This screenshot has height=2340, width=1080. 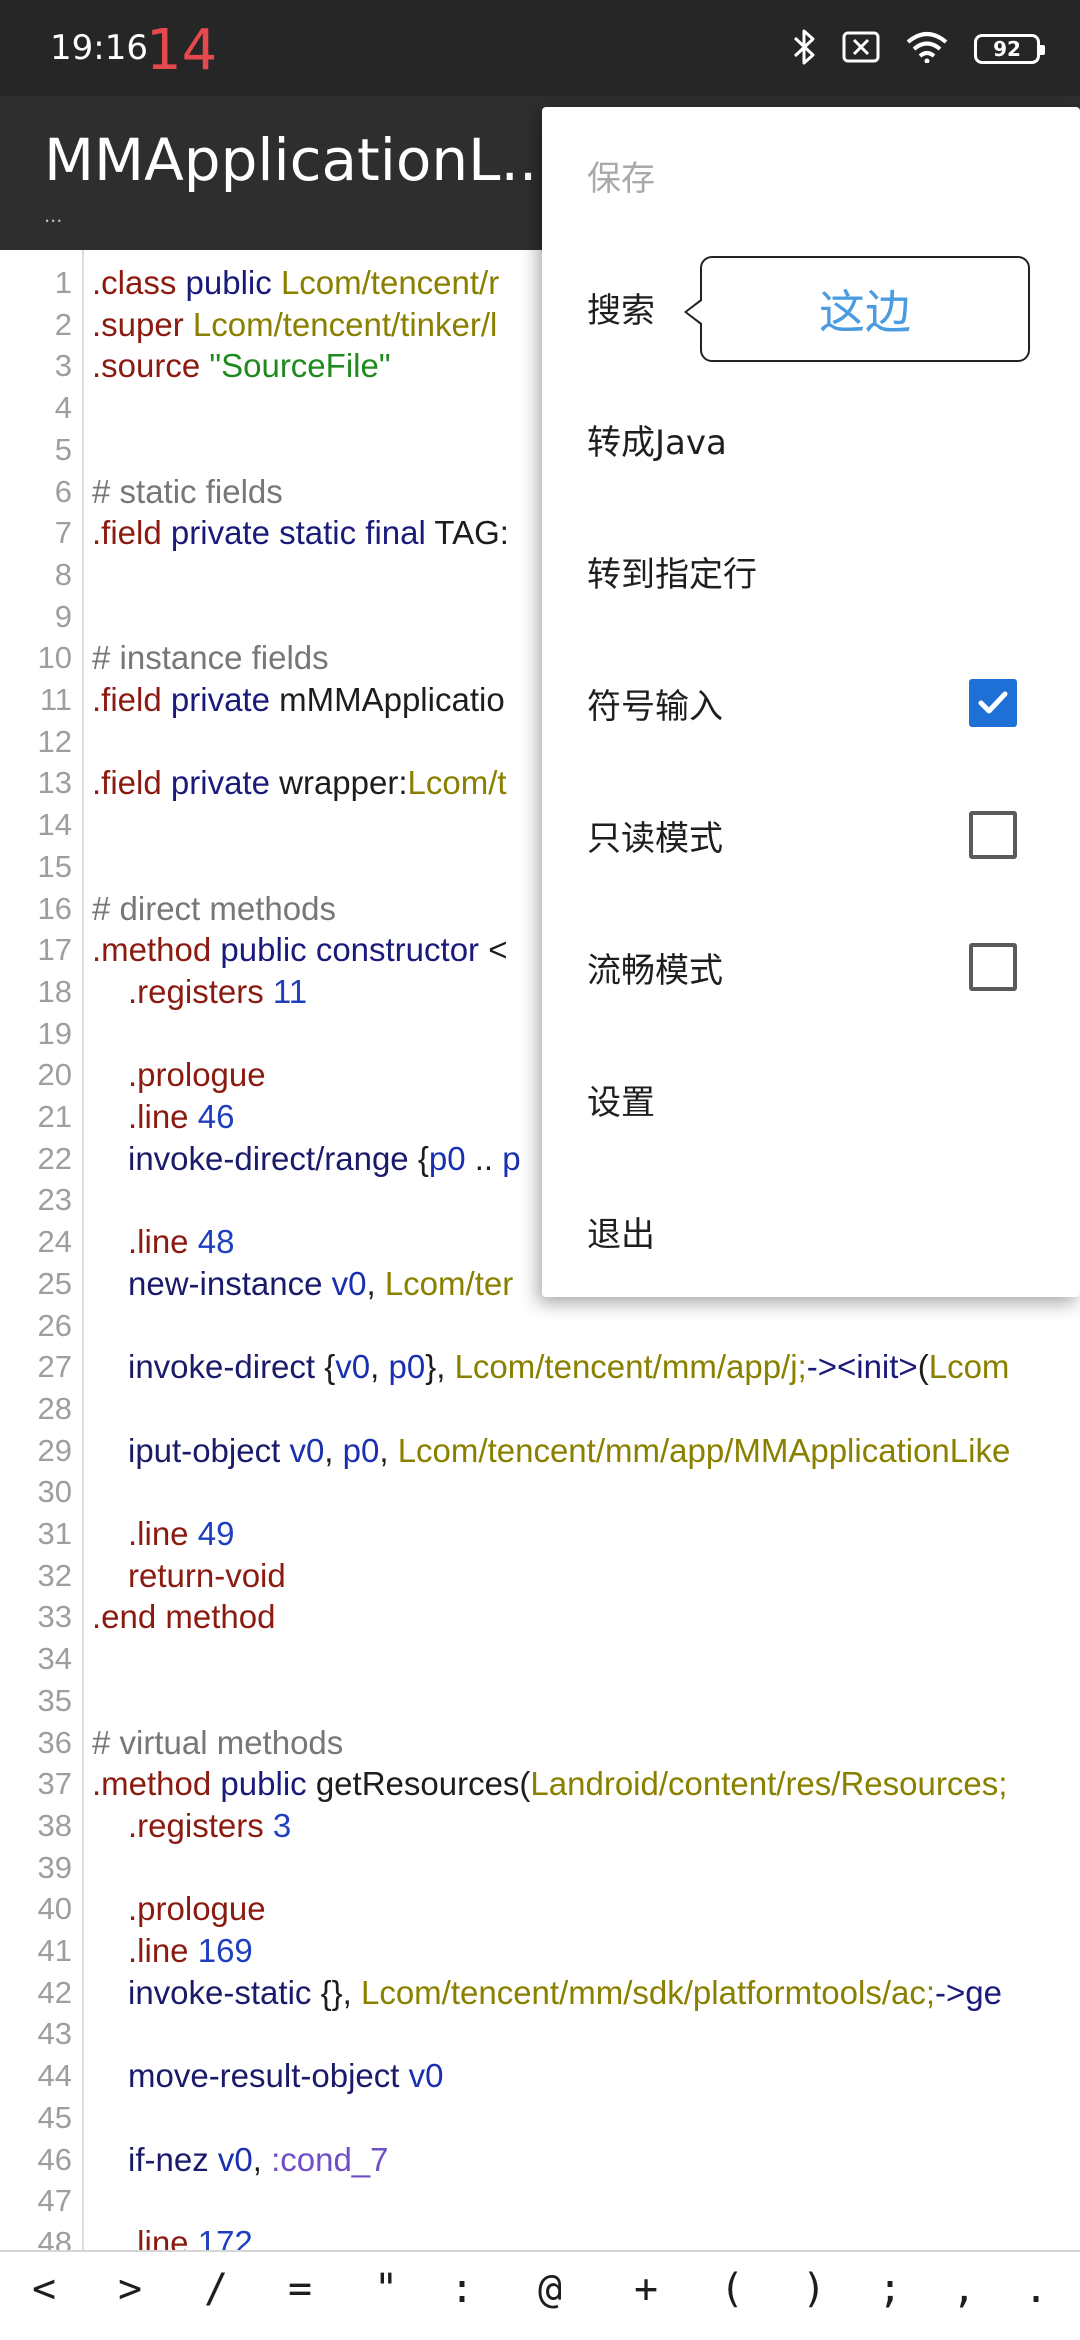 I want to click on symbol-key: ;, so click(x=890, y=2289).